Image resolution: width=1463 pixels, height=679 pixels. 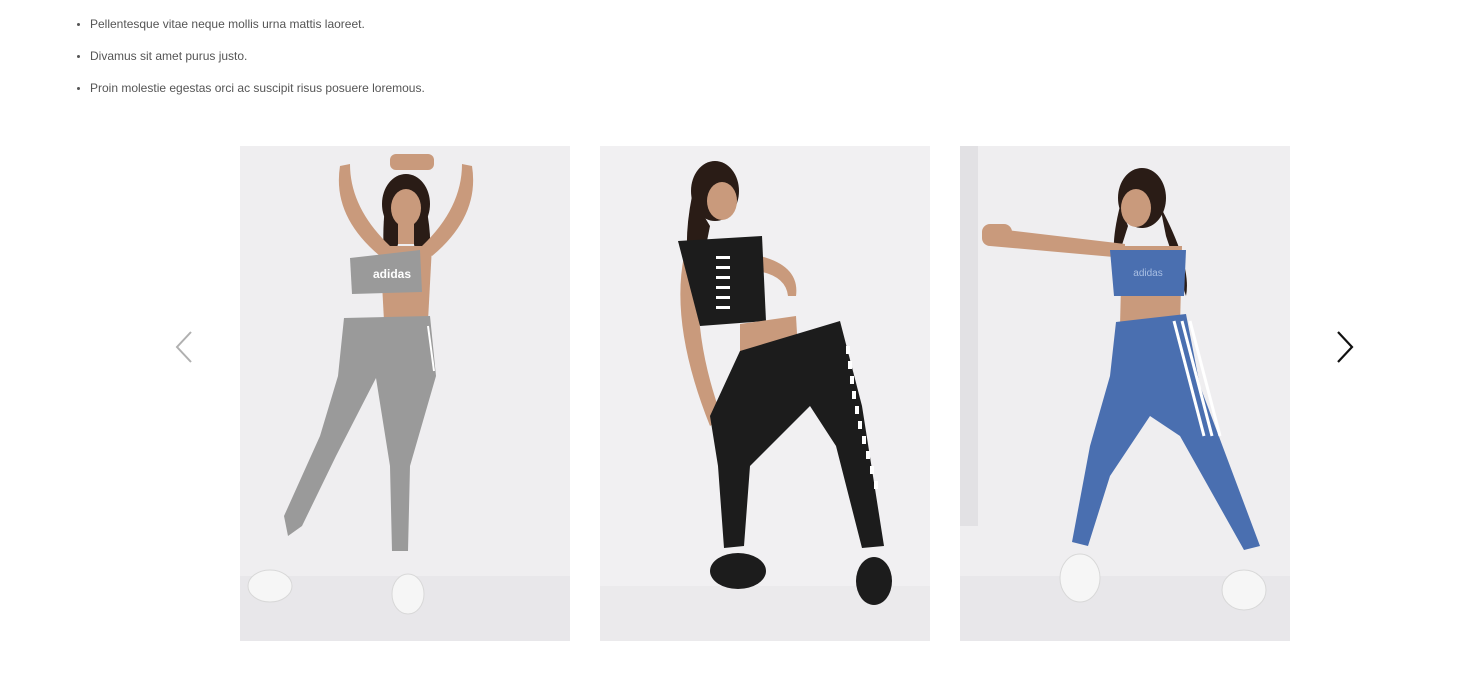 I want to click on chevron-right-icon, so click(x=1345, y=347).